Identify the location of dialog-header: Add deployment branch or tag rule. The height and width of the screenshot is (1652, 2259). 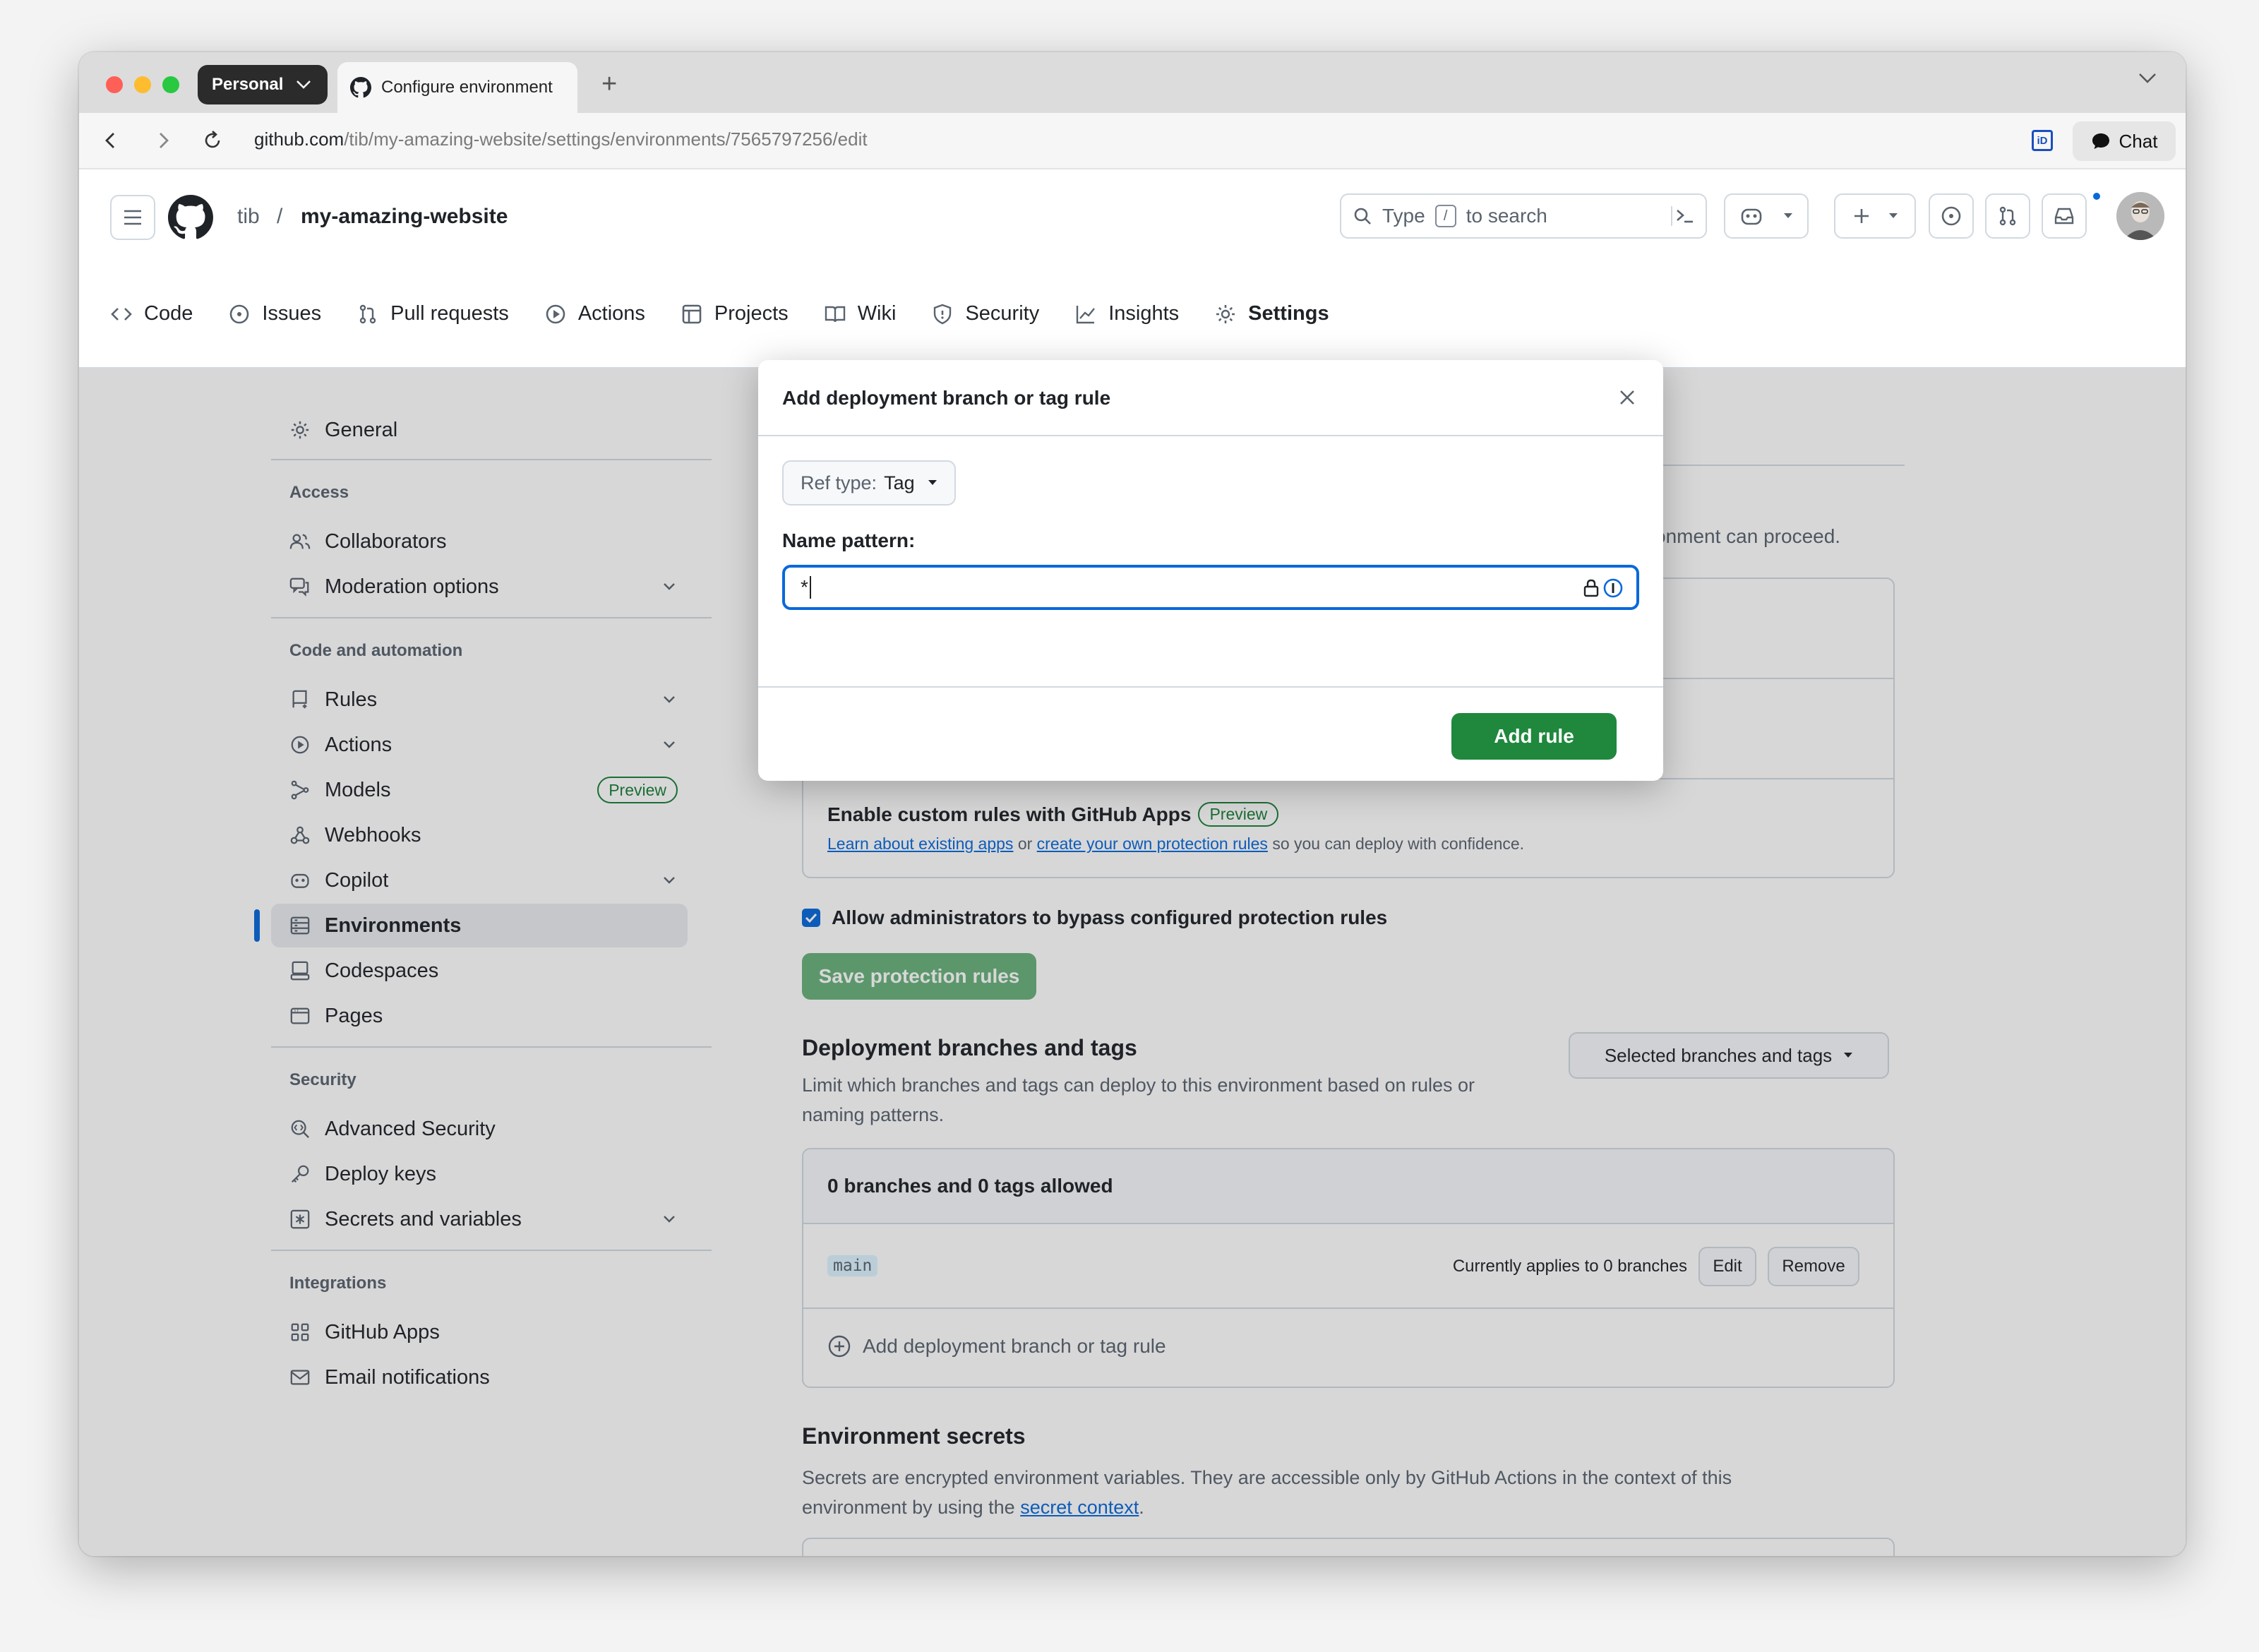
(1210, 398).